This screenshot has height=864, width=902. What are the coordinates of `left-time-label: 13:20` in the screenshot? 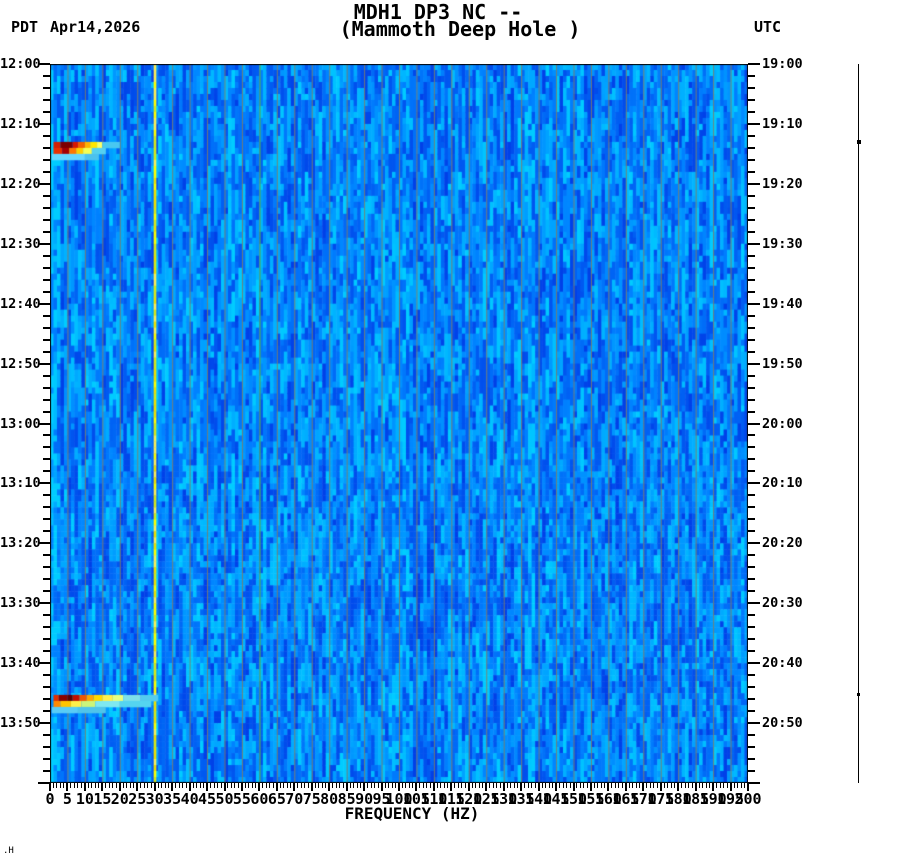 It's located at (20, 543).